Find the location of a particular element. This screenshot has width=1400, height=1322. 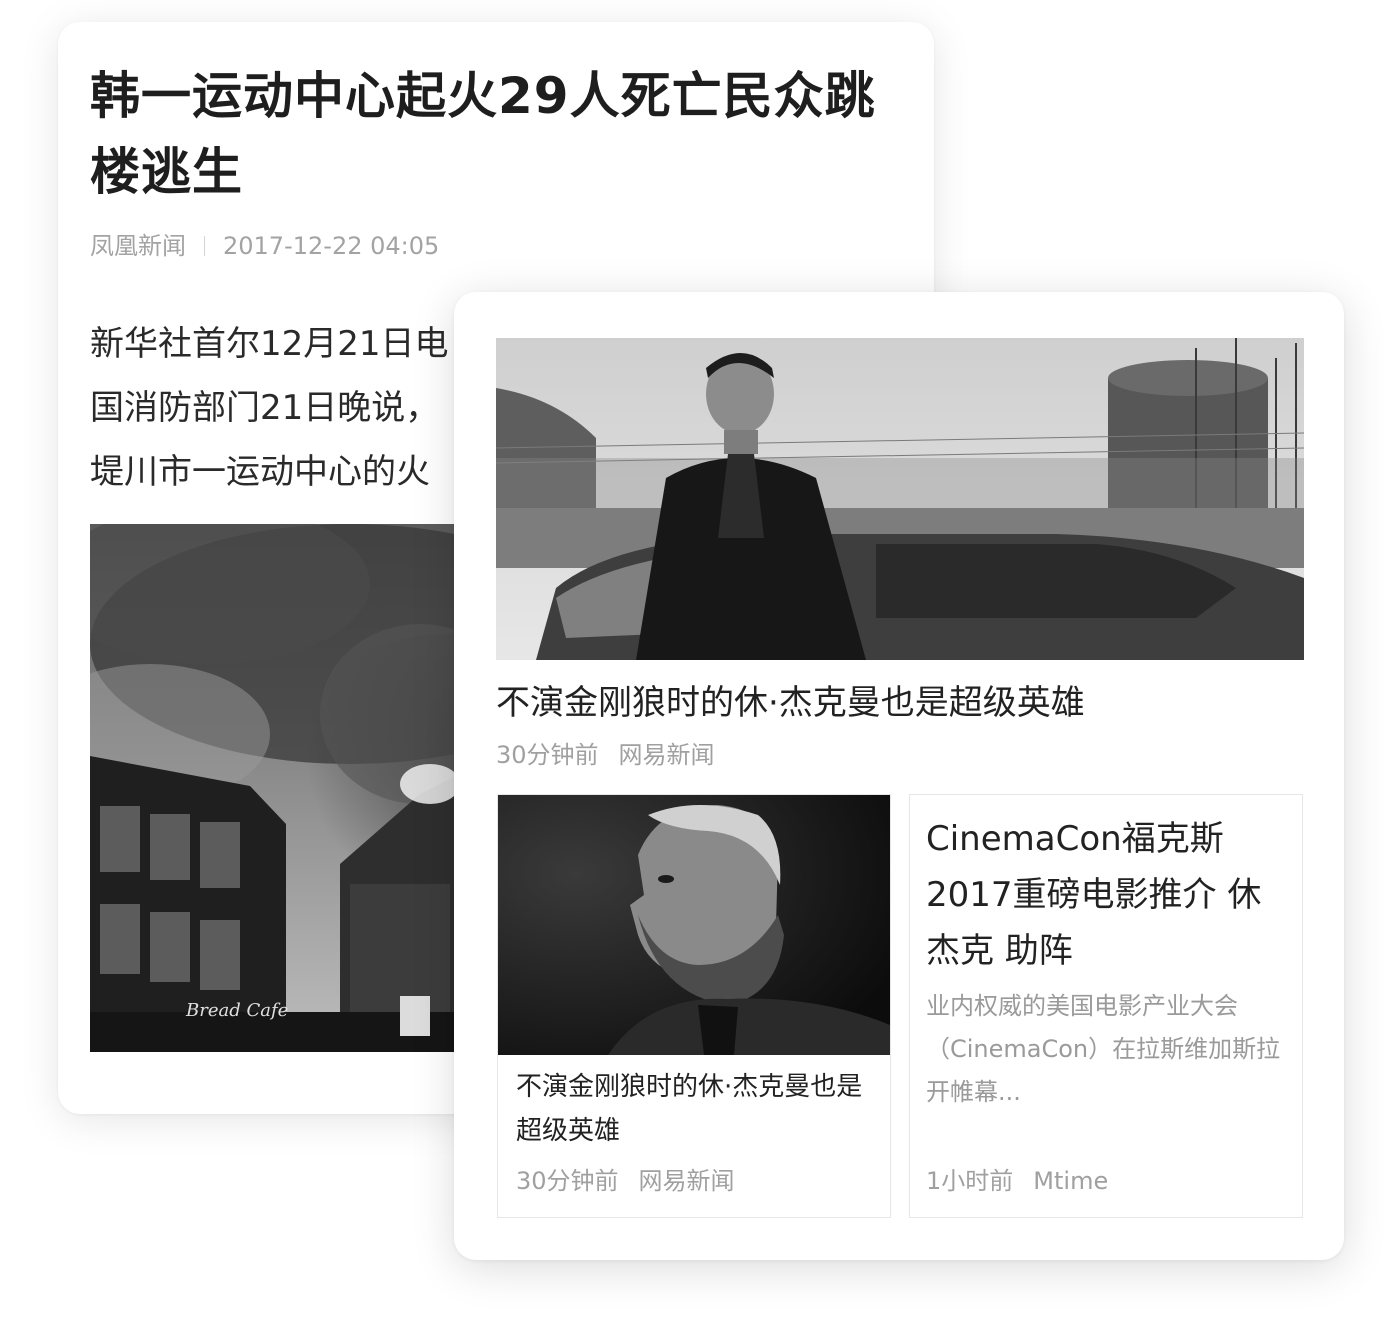

tile-right-meta: 1小时前 Mtime is located at coordinates (1017, 1181).